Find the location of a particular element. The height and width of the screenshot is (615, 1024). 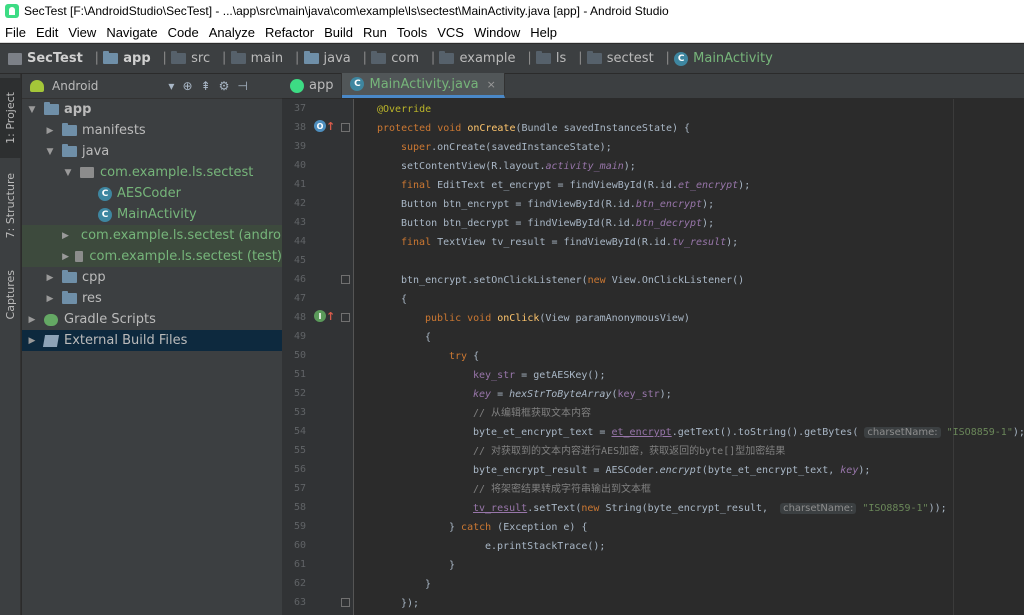

tree-item-package-android-test: ▶ com.example.ls.sectest (androi is located at coordinates (152, 235).